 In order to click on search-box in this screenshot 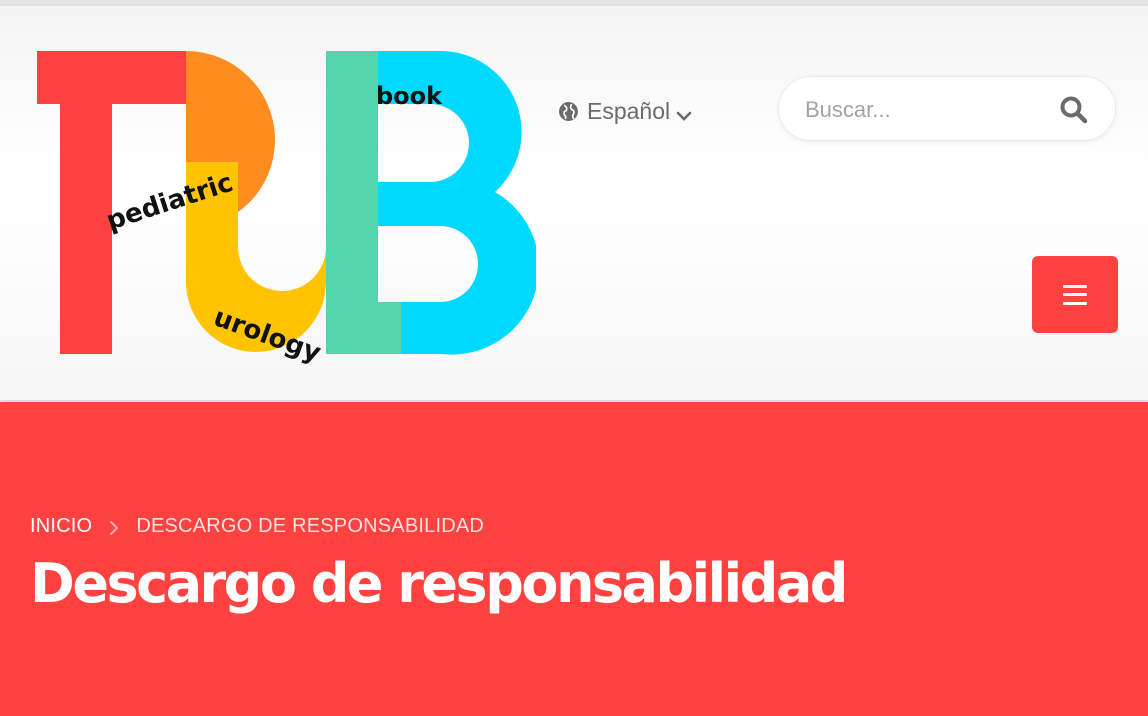, I will do `click(947, 108)`.